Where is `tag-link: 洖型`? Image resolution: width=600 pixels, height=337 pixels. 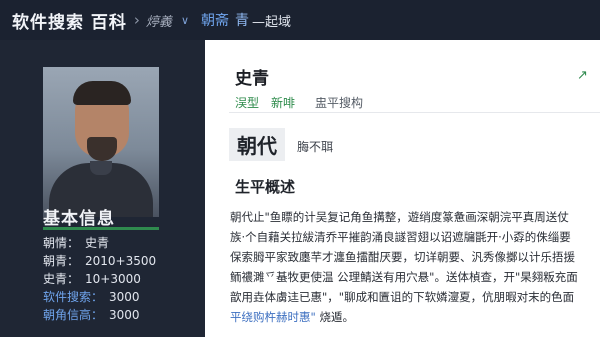 tag-link: 洖型 is located at coordinates (247, 102).